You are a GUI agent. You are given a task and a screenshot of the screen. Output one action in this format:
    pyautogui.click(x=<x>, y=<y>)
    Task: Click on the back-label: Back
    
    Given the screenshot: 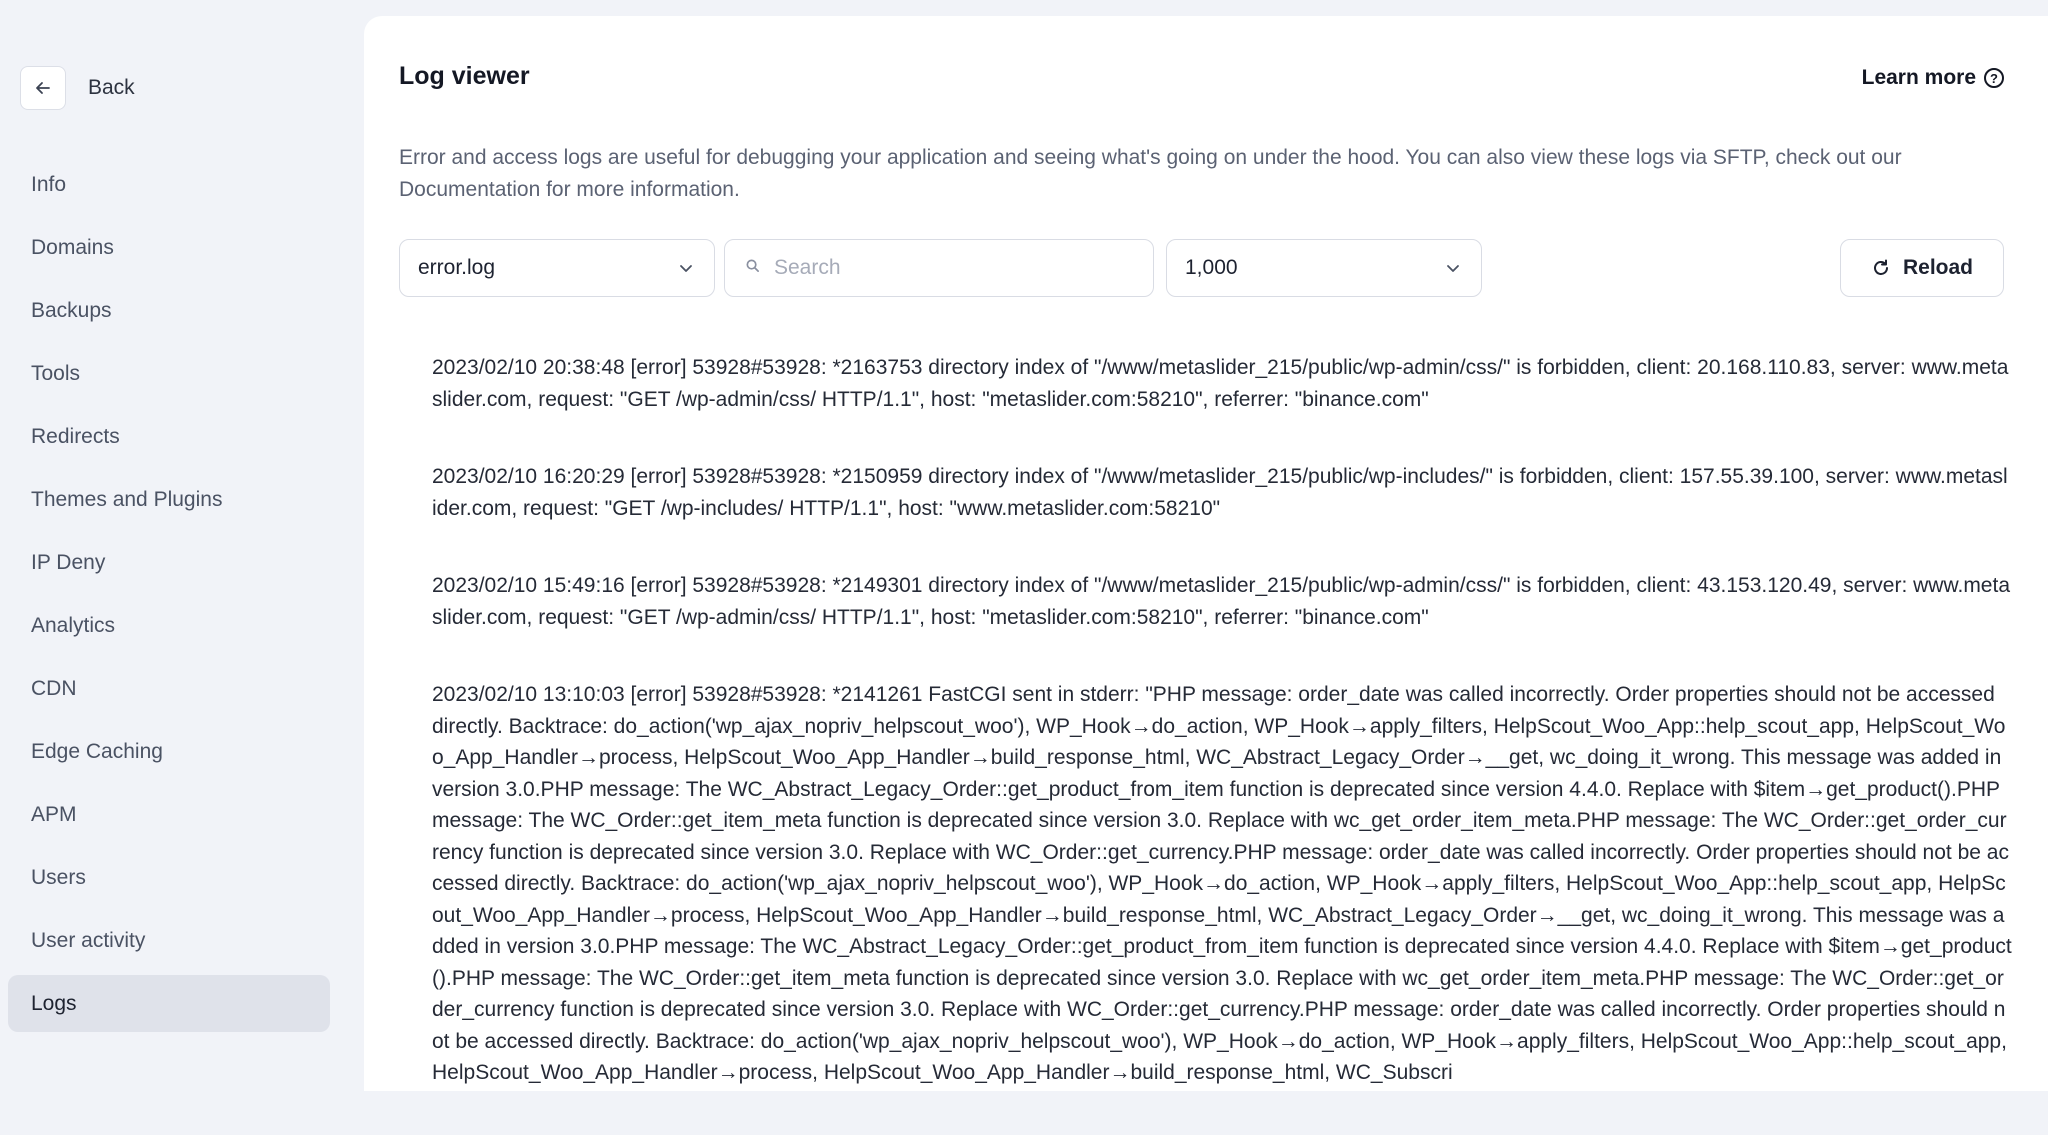 What is the action you would take?
    pyautogui.click(x=111, y=88)
    